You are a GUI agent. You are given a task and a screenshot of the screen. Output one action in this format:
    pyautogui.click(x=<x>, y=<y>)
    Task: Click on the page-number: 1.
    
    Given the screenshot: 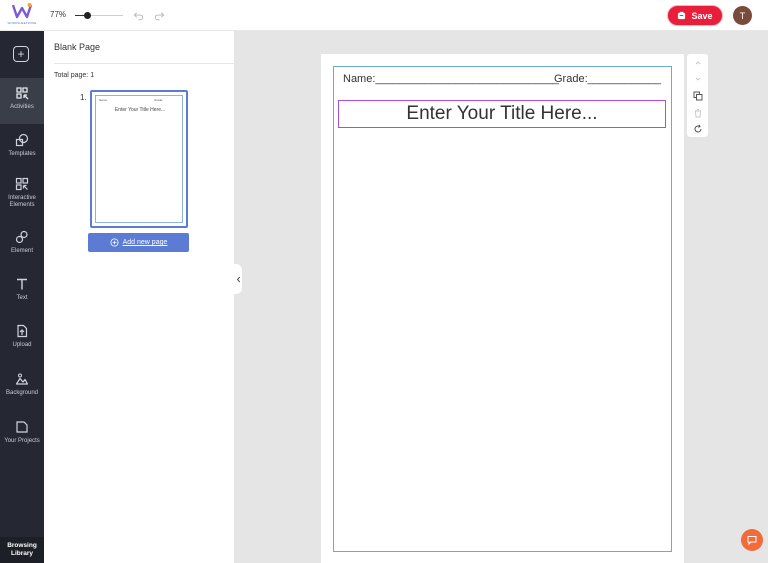 What is the action you would take?
    pyautogui.click(x=83, y=97)
    